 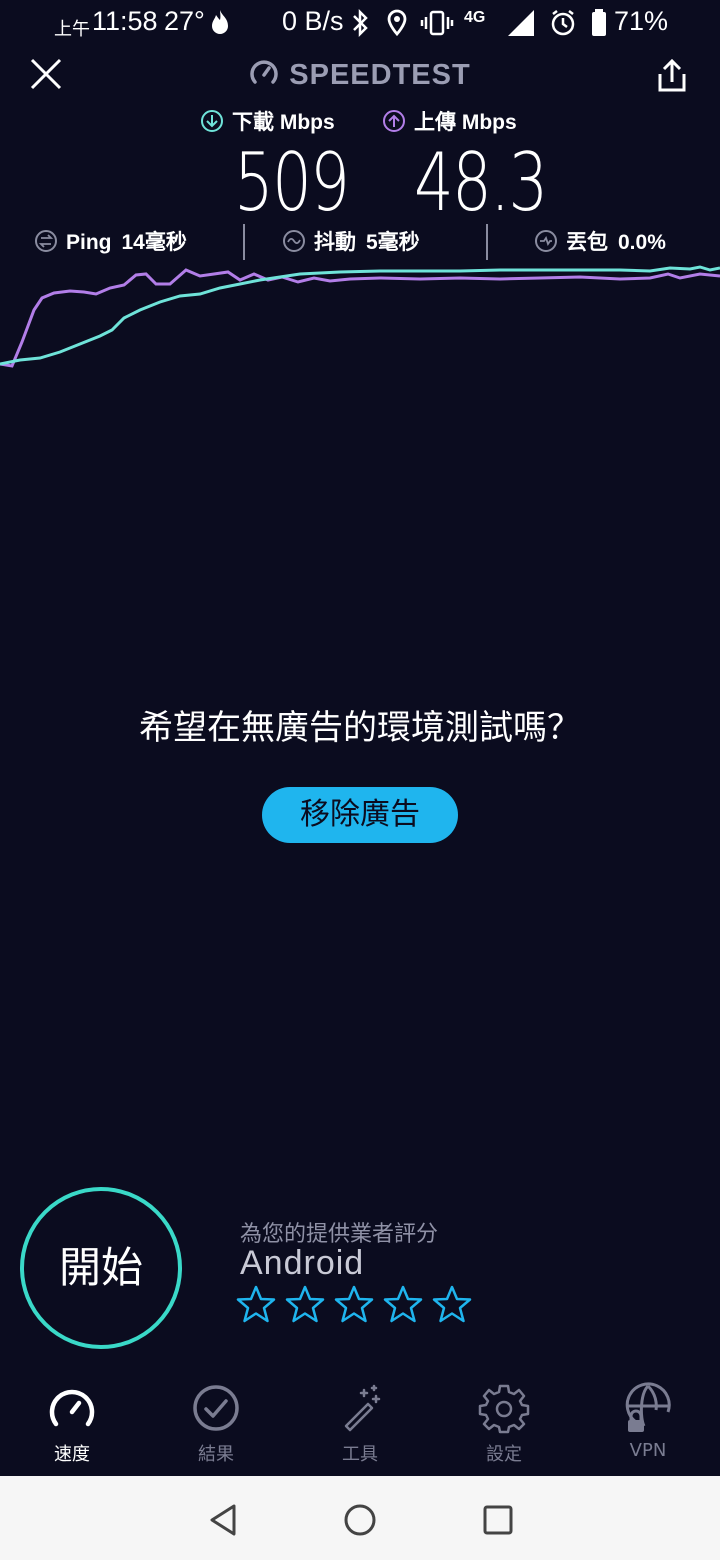 I want to click on gear-icon, so click(x=504, y=1409).